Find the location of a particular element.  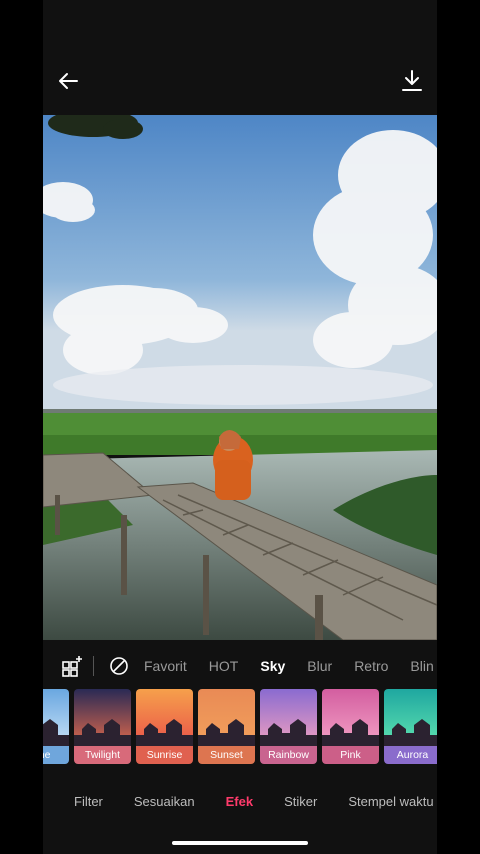

category-favorit: Favorit is located at coordinates (165, 666).